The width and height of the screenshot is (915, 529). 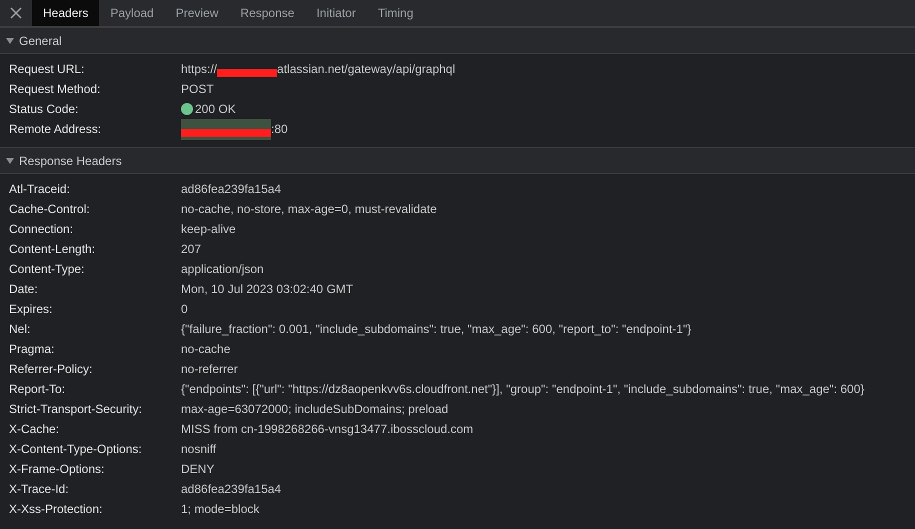 I want to click on header-name: Content-Type:, so click(x=47, y=269).